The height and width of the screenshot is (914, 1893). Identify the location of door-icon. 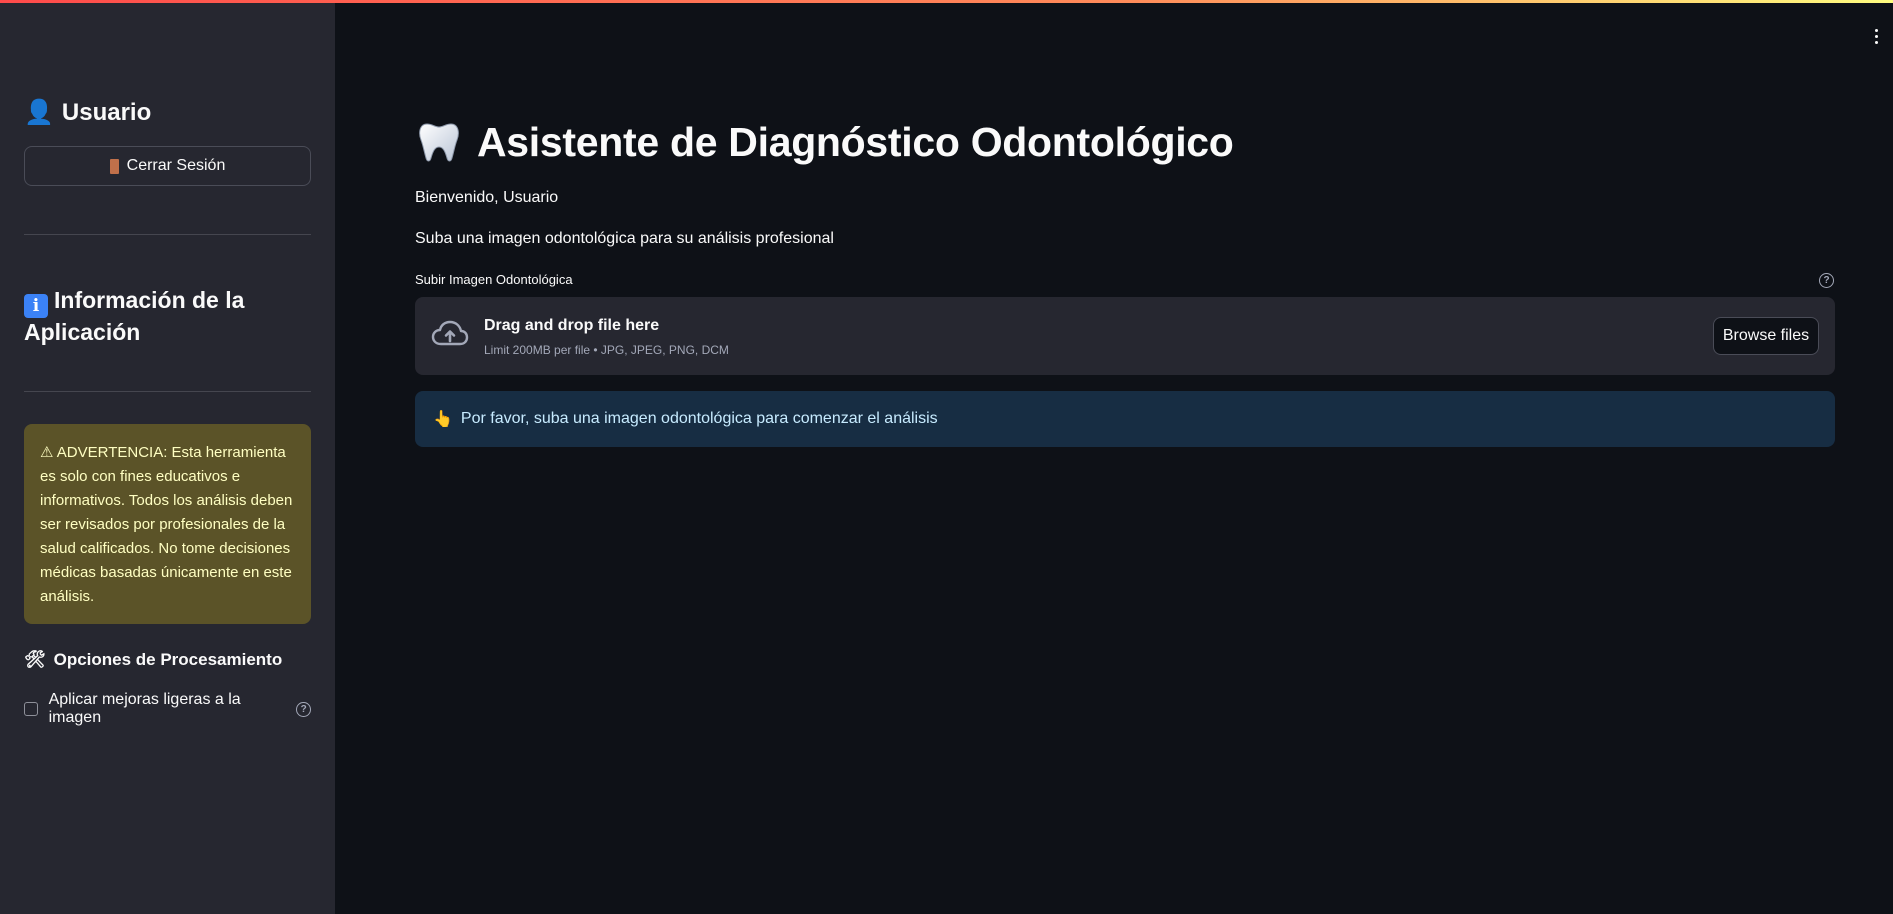
(114, 166).